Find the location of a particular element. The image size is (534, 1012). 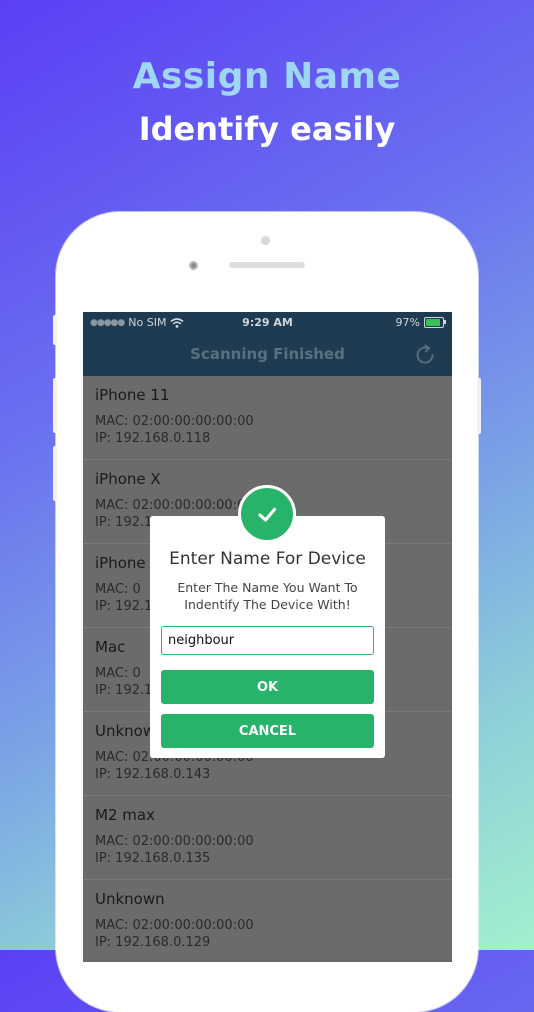

check-icon is located at coordinates (267, 514).